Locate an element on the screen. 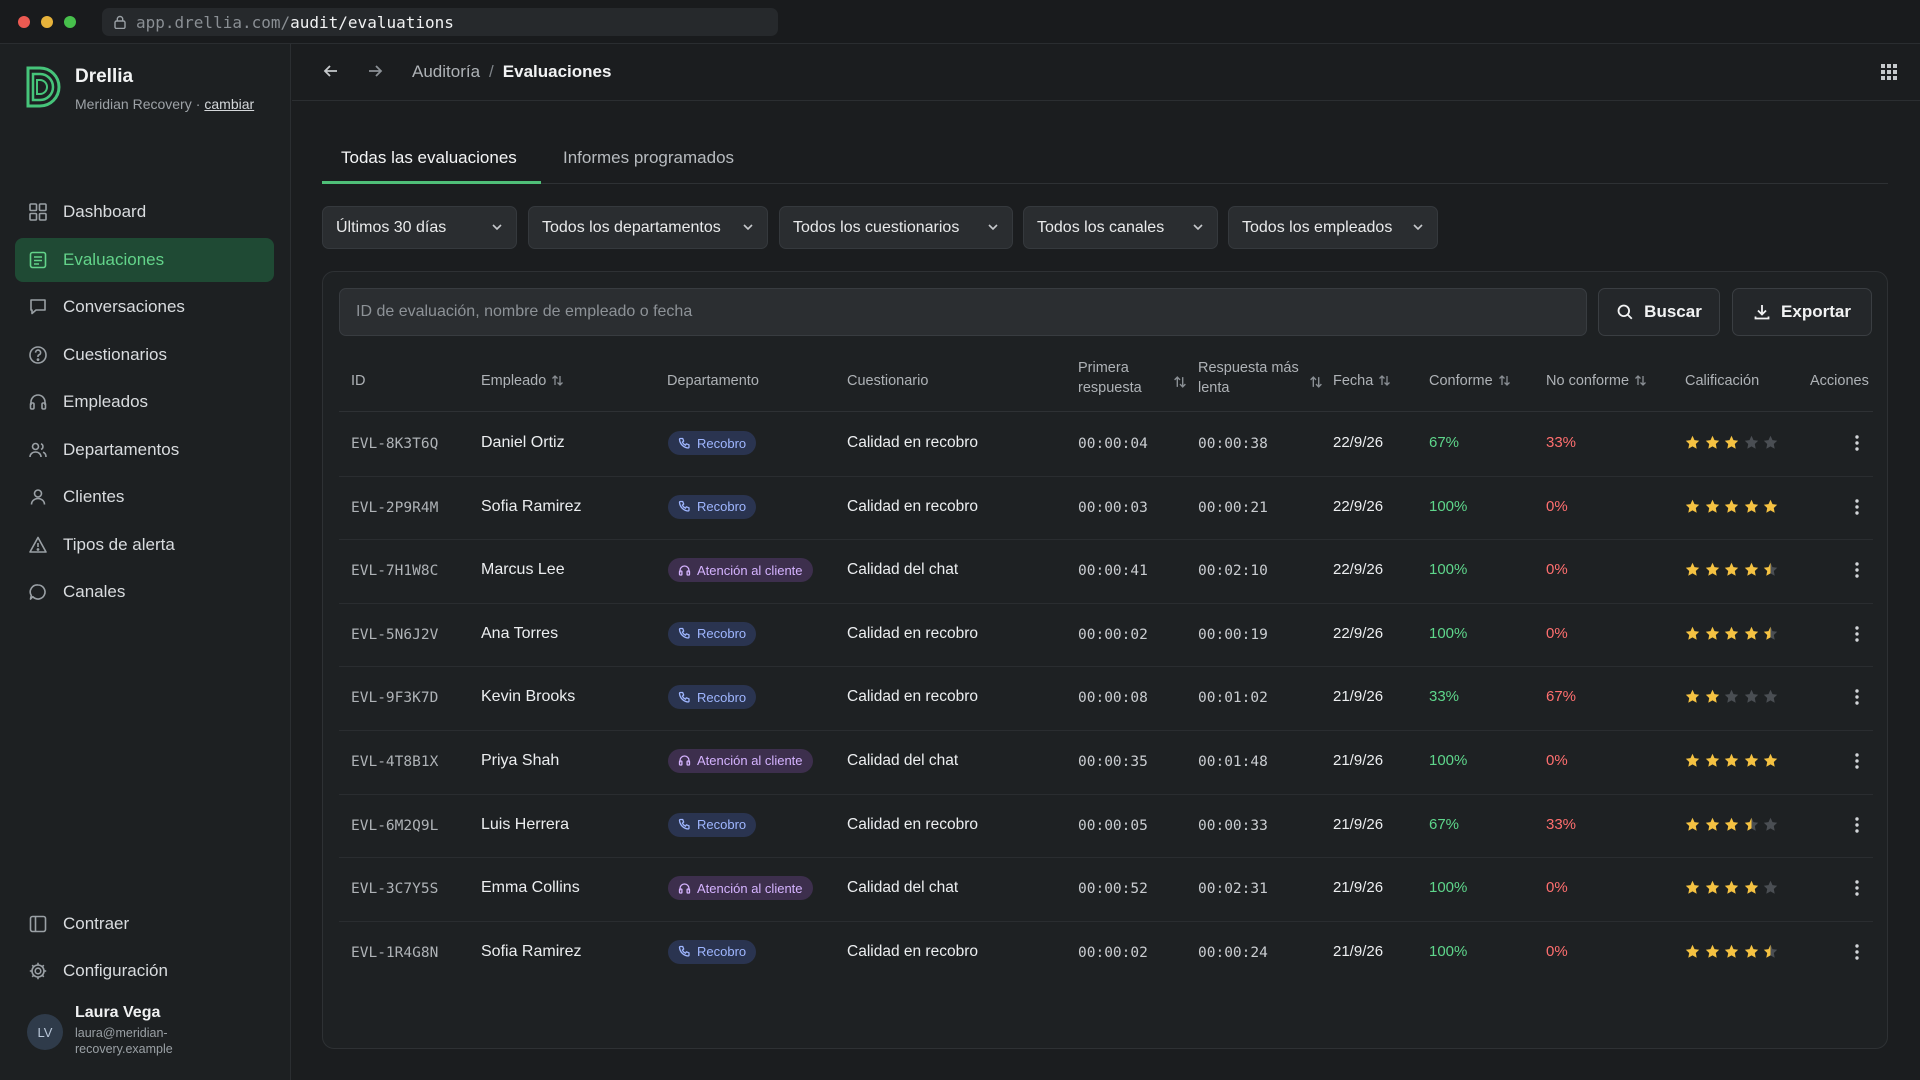 The width and height of the screenshot is (1920, 1080). filter-questionnaire: Todos los cuestionarios is located at coordinates (896, 227).